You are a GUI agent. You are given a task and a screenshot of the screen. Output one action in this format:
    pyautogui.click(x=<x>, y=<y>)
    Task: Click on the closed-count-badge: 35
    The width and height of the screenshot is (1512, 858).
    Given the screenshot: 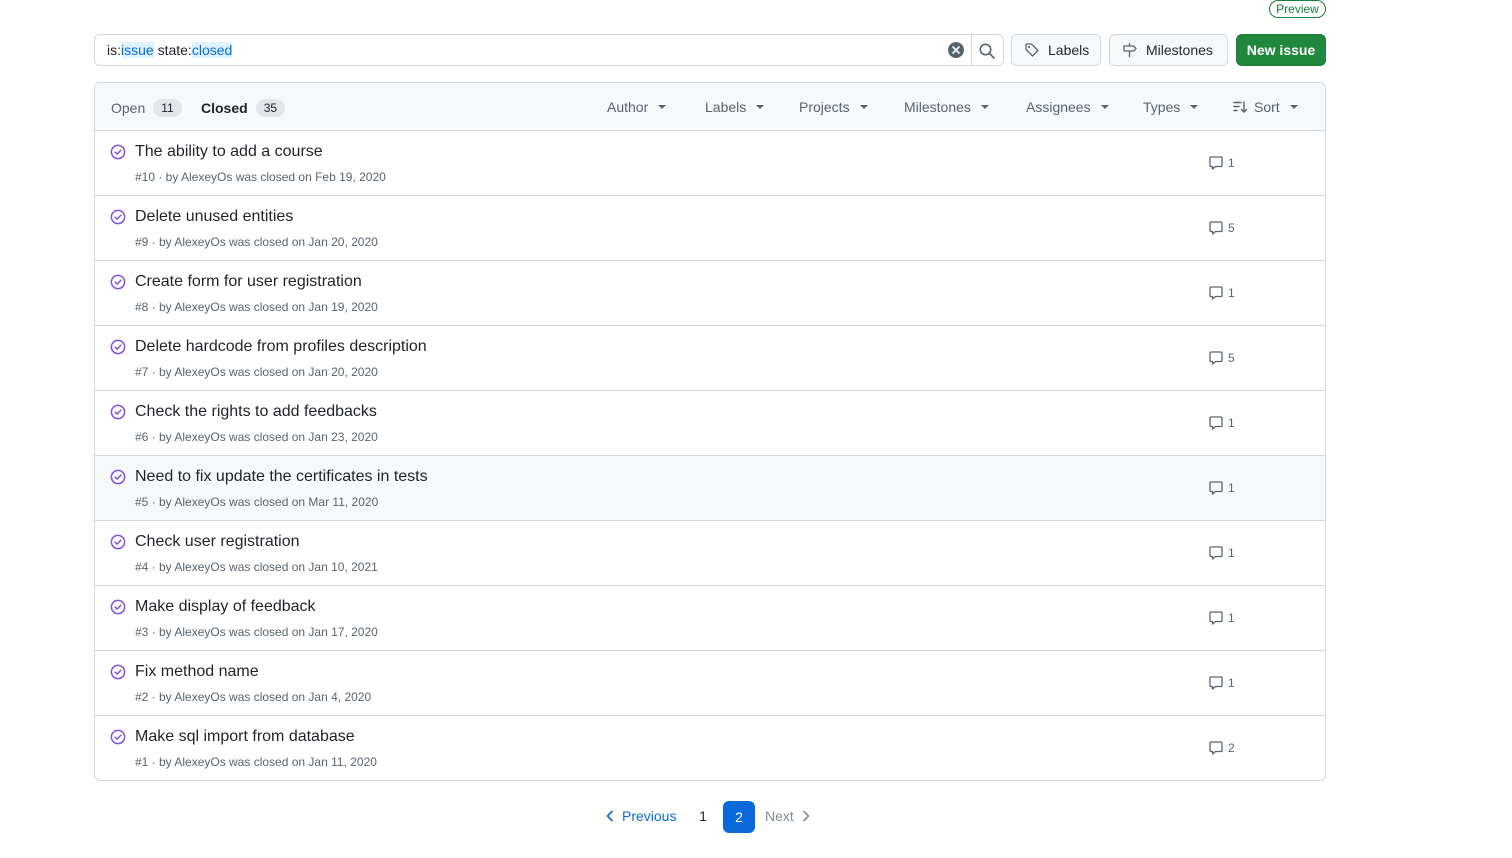 What is the action you would take?
    pyautogui.click(x=270, y=108)
    